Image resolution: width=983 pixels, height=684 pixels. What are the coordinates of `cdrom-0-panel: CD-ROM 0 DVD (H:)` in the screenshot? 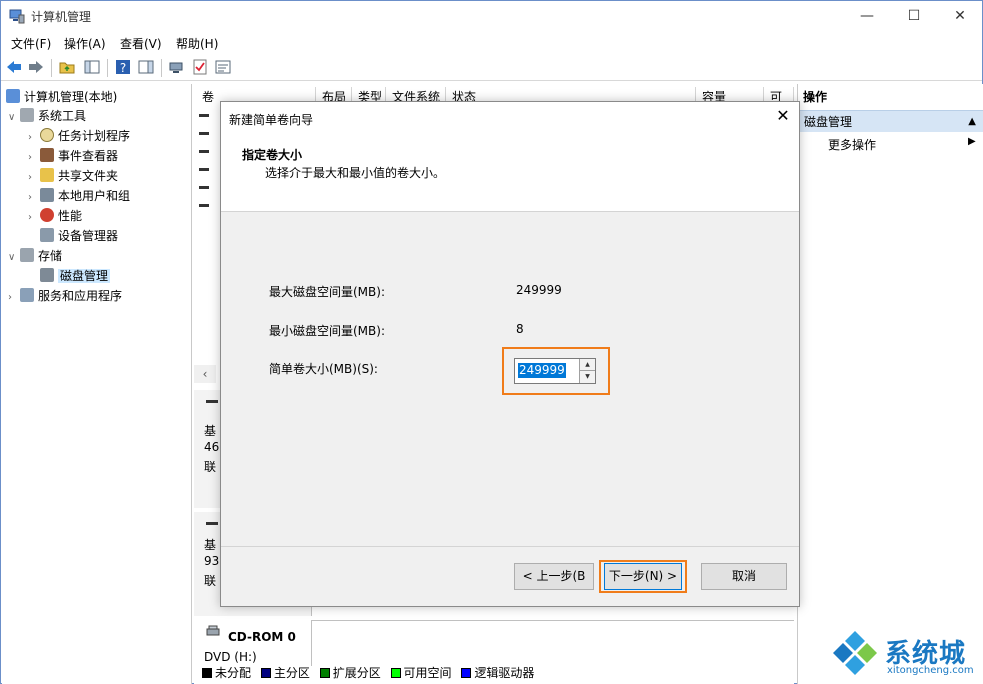 It's located at (253, 643).